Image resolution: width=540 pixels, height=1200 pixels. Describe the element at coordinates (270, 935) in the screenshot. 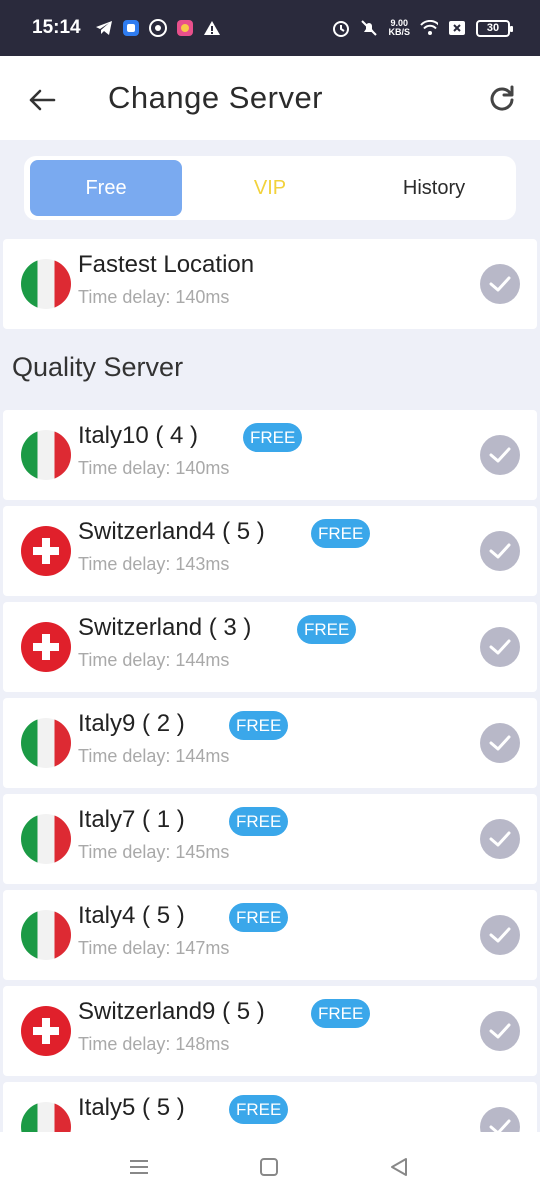

I see `server-list-item: Italy4 ( 5 ) FREE Time delay: 147ms` at that location.